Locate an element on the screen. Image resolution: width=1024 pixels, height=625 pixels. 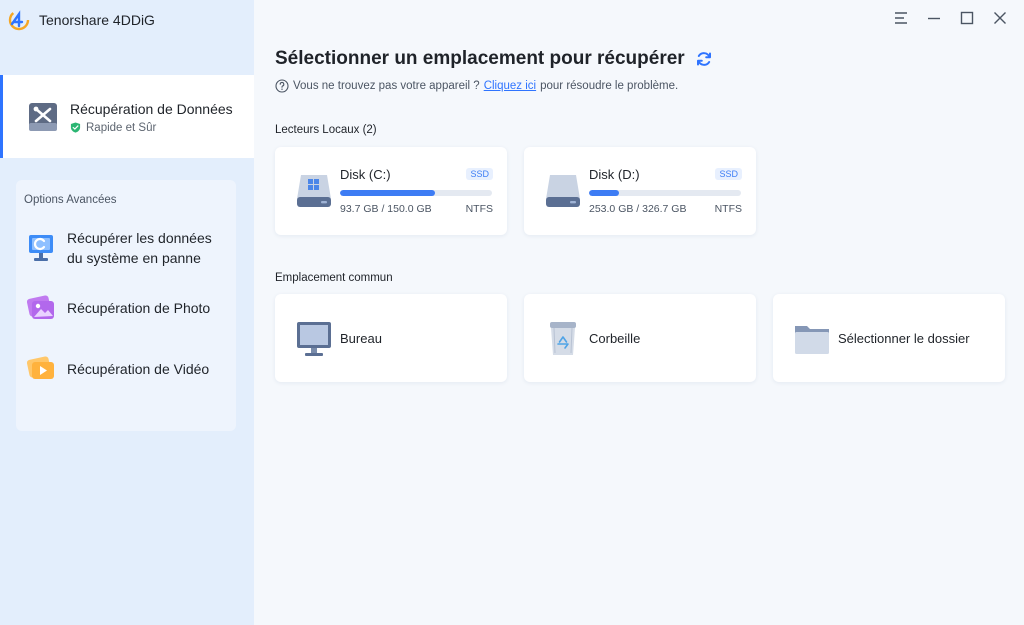
window-controls is located at coordinates (950, 18).